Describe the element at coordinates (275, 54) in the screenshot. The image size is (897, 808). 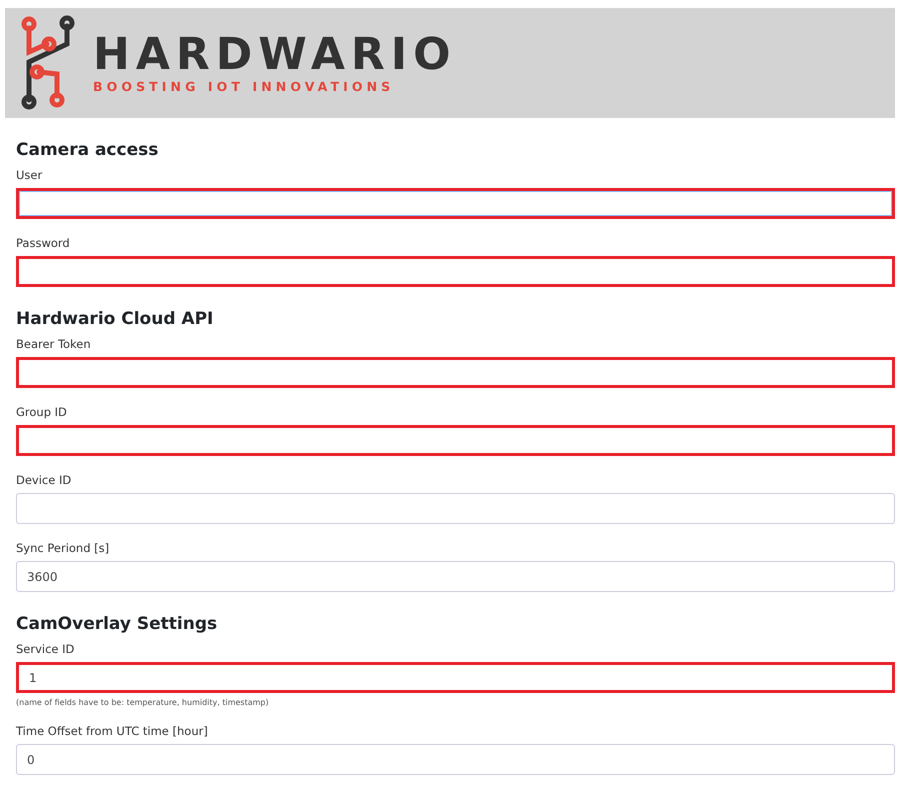
I see `brand-name: HARDWARIO` at that location.